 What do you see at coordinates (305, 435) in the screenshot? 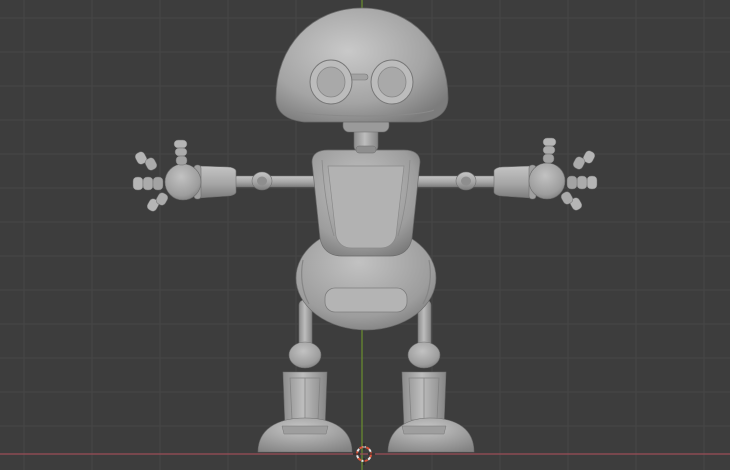
I see `robot-left-foot` at bounding box center [305, 435].